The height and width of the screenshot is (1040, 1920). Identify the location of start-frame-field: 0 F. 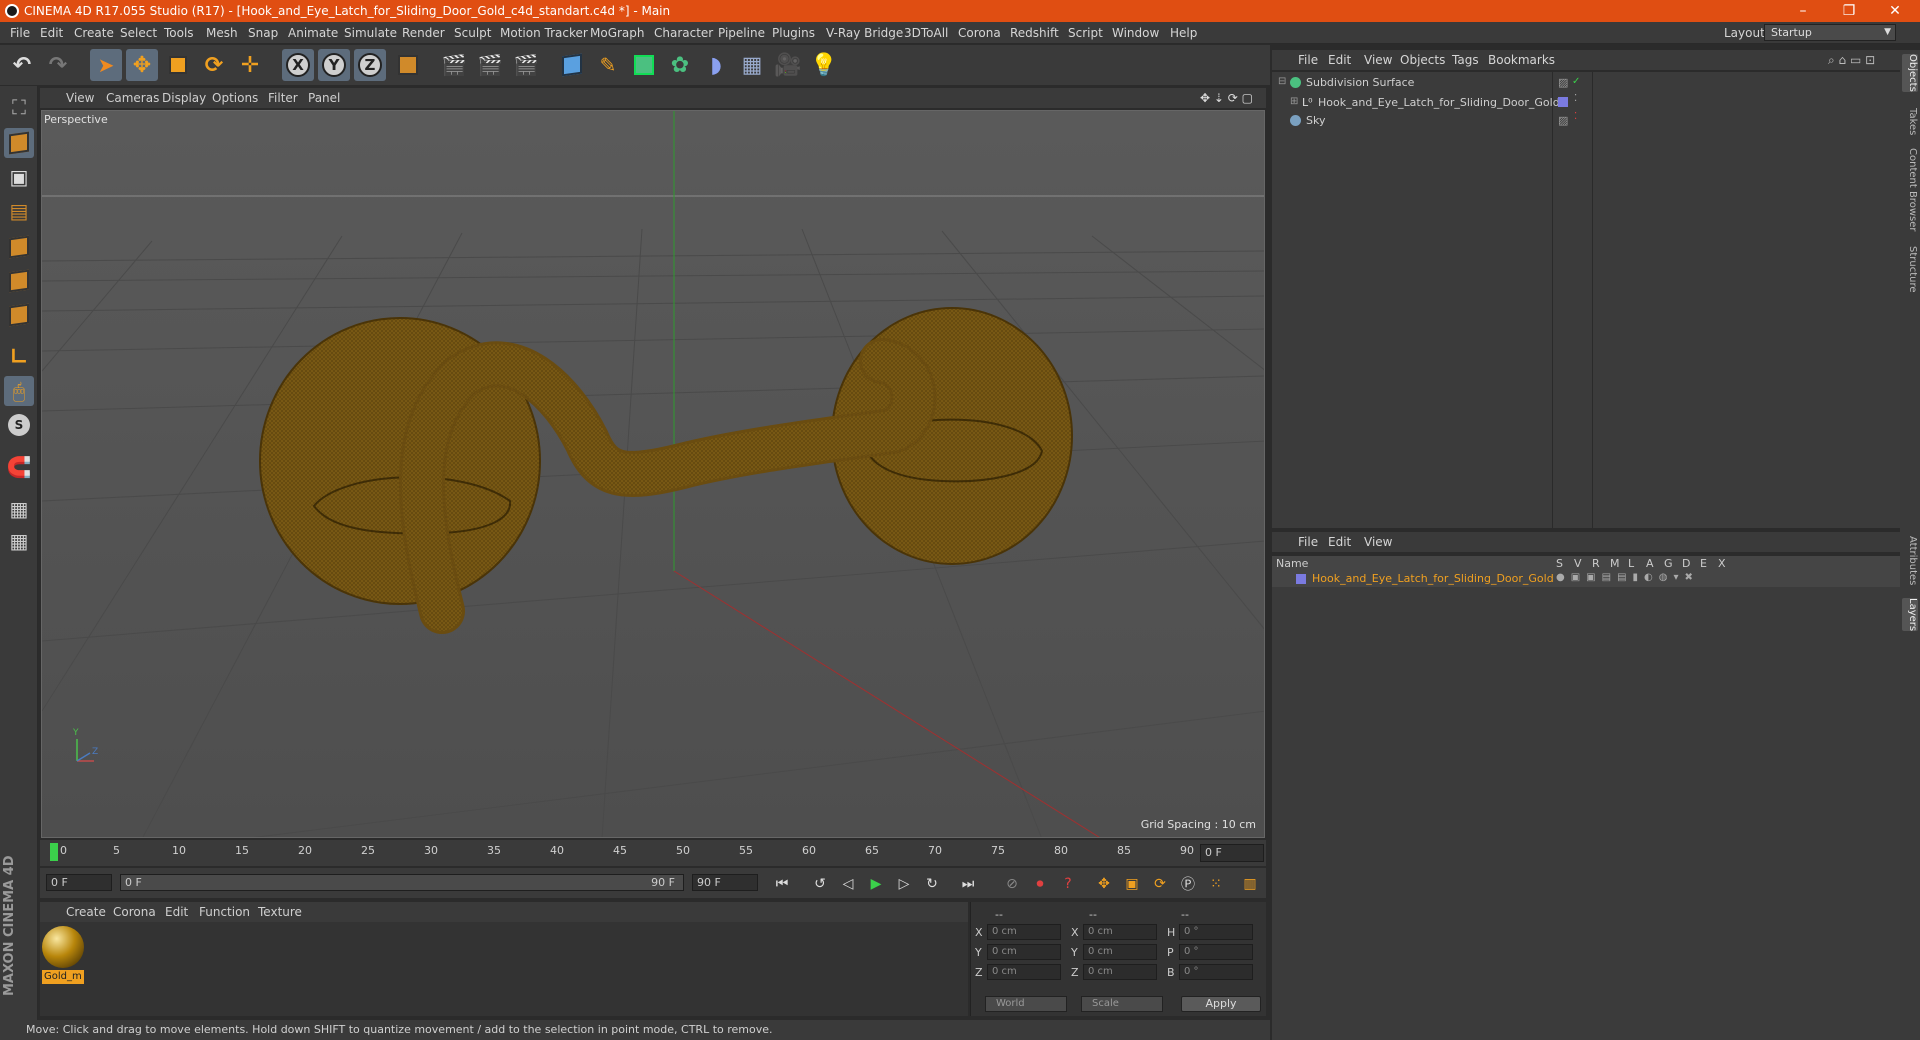
(79, 882).